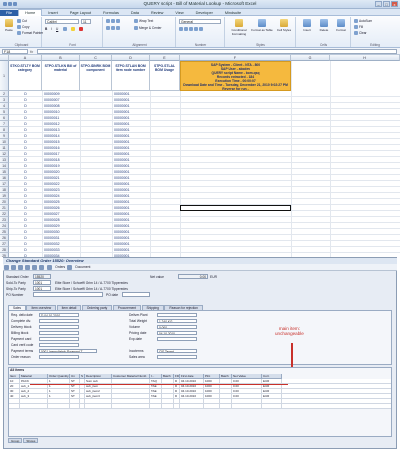  Describe the element at coordinates (34, 267) in the screenshot. I see `partner-icon` at that location.